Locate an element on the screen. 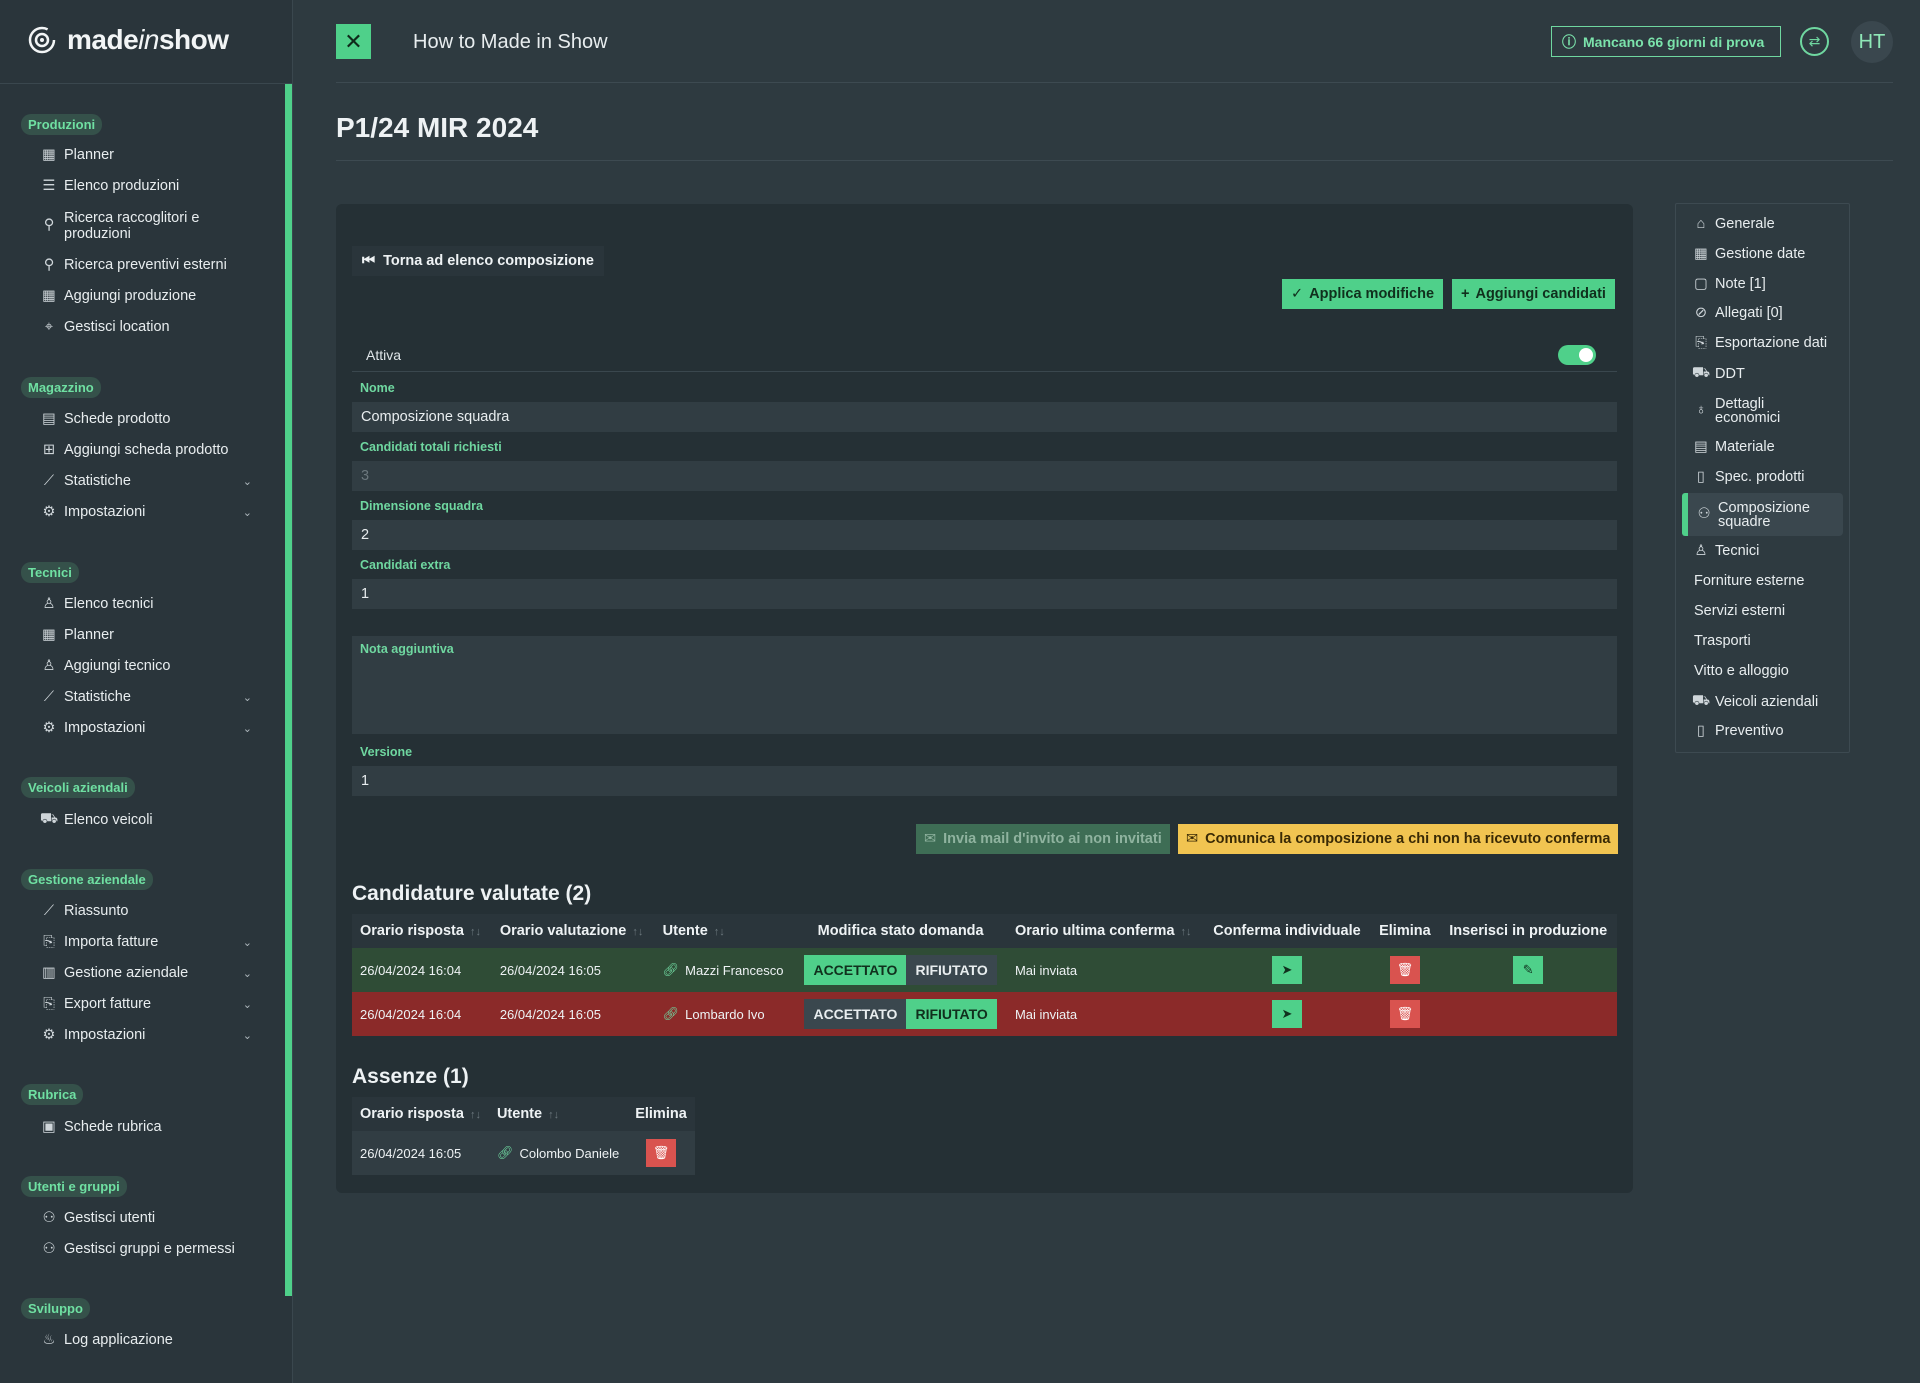  nav-generale: ⌂ Generale is located at coordinates (1769, 224).